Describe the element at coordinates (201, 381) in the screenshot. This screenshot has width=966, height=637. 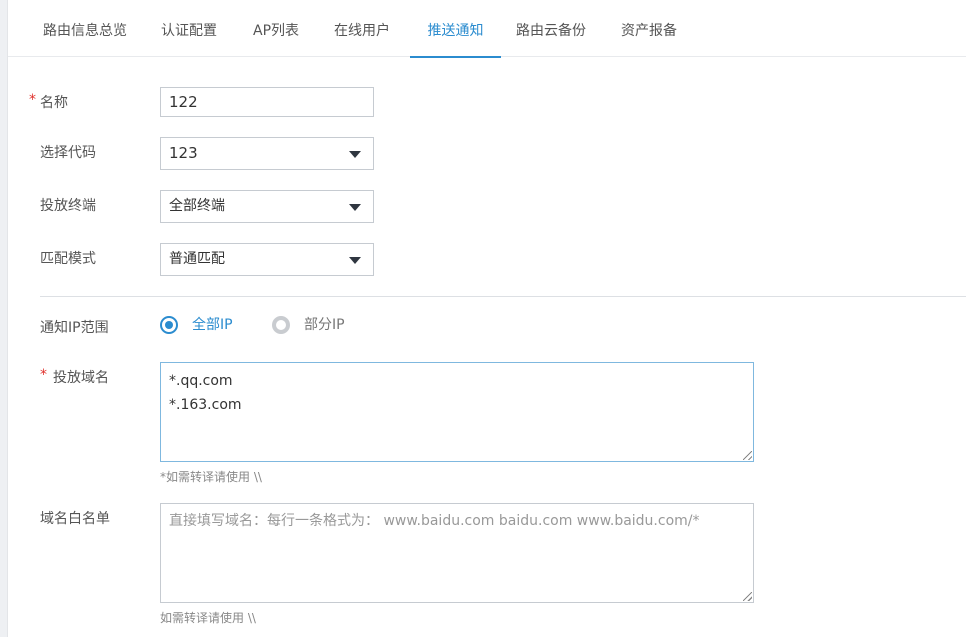
I see `domain-line: *.qq.com` at that location.